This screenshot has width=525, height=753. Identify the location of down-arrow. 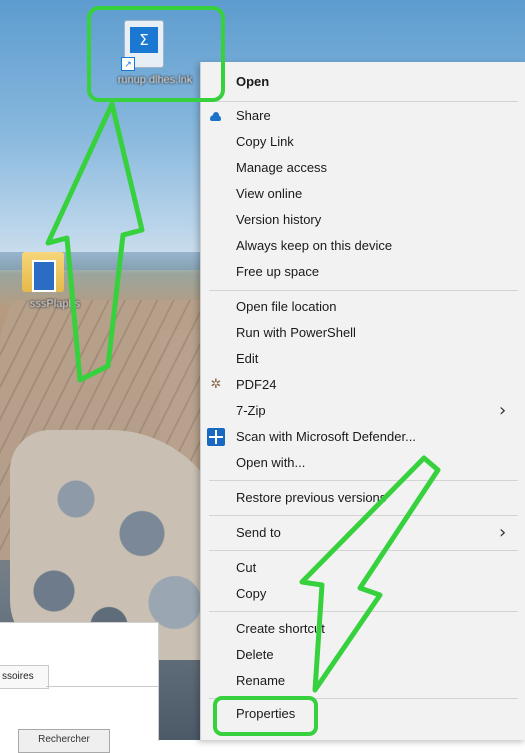
(370, 574).